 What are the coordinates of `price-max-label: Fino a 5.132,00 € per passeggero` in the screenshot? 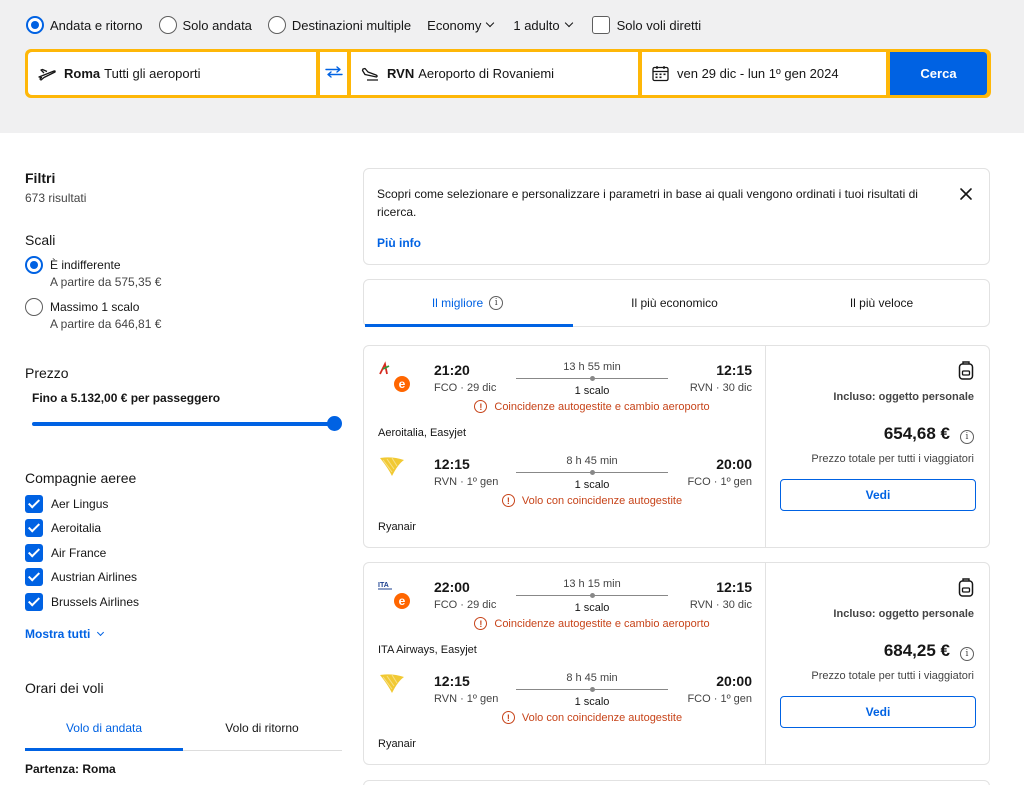 It's located at (126, 398).